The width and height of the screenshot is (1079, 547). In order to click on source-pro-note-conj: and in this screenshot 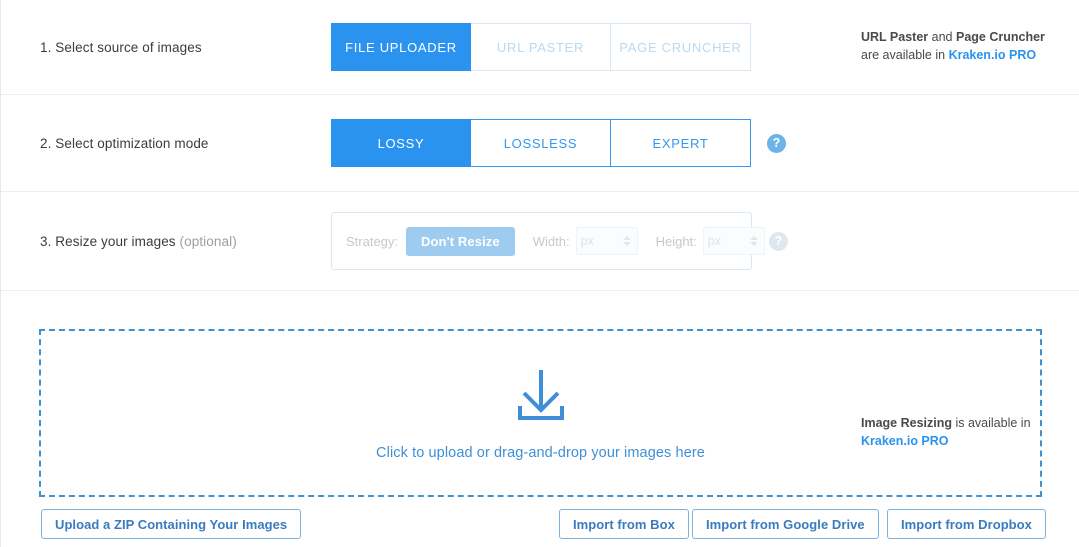, I will do `click(942, 37)`.